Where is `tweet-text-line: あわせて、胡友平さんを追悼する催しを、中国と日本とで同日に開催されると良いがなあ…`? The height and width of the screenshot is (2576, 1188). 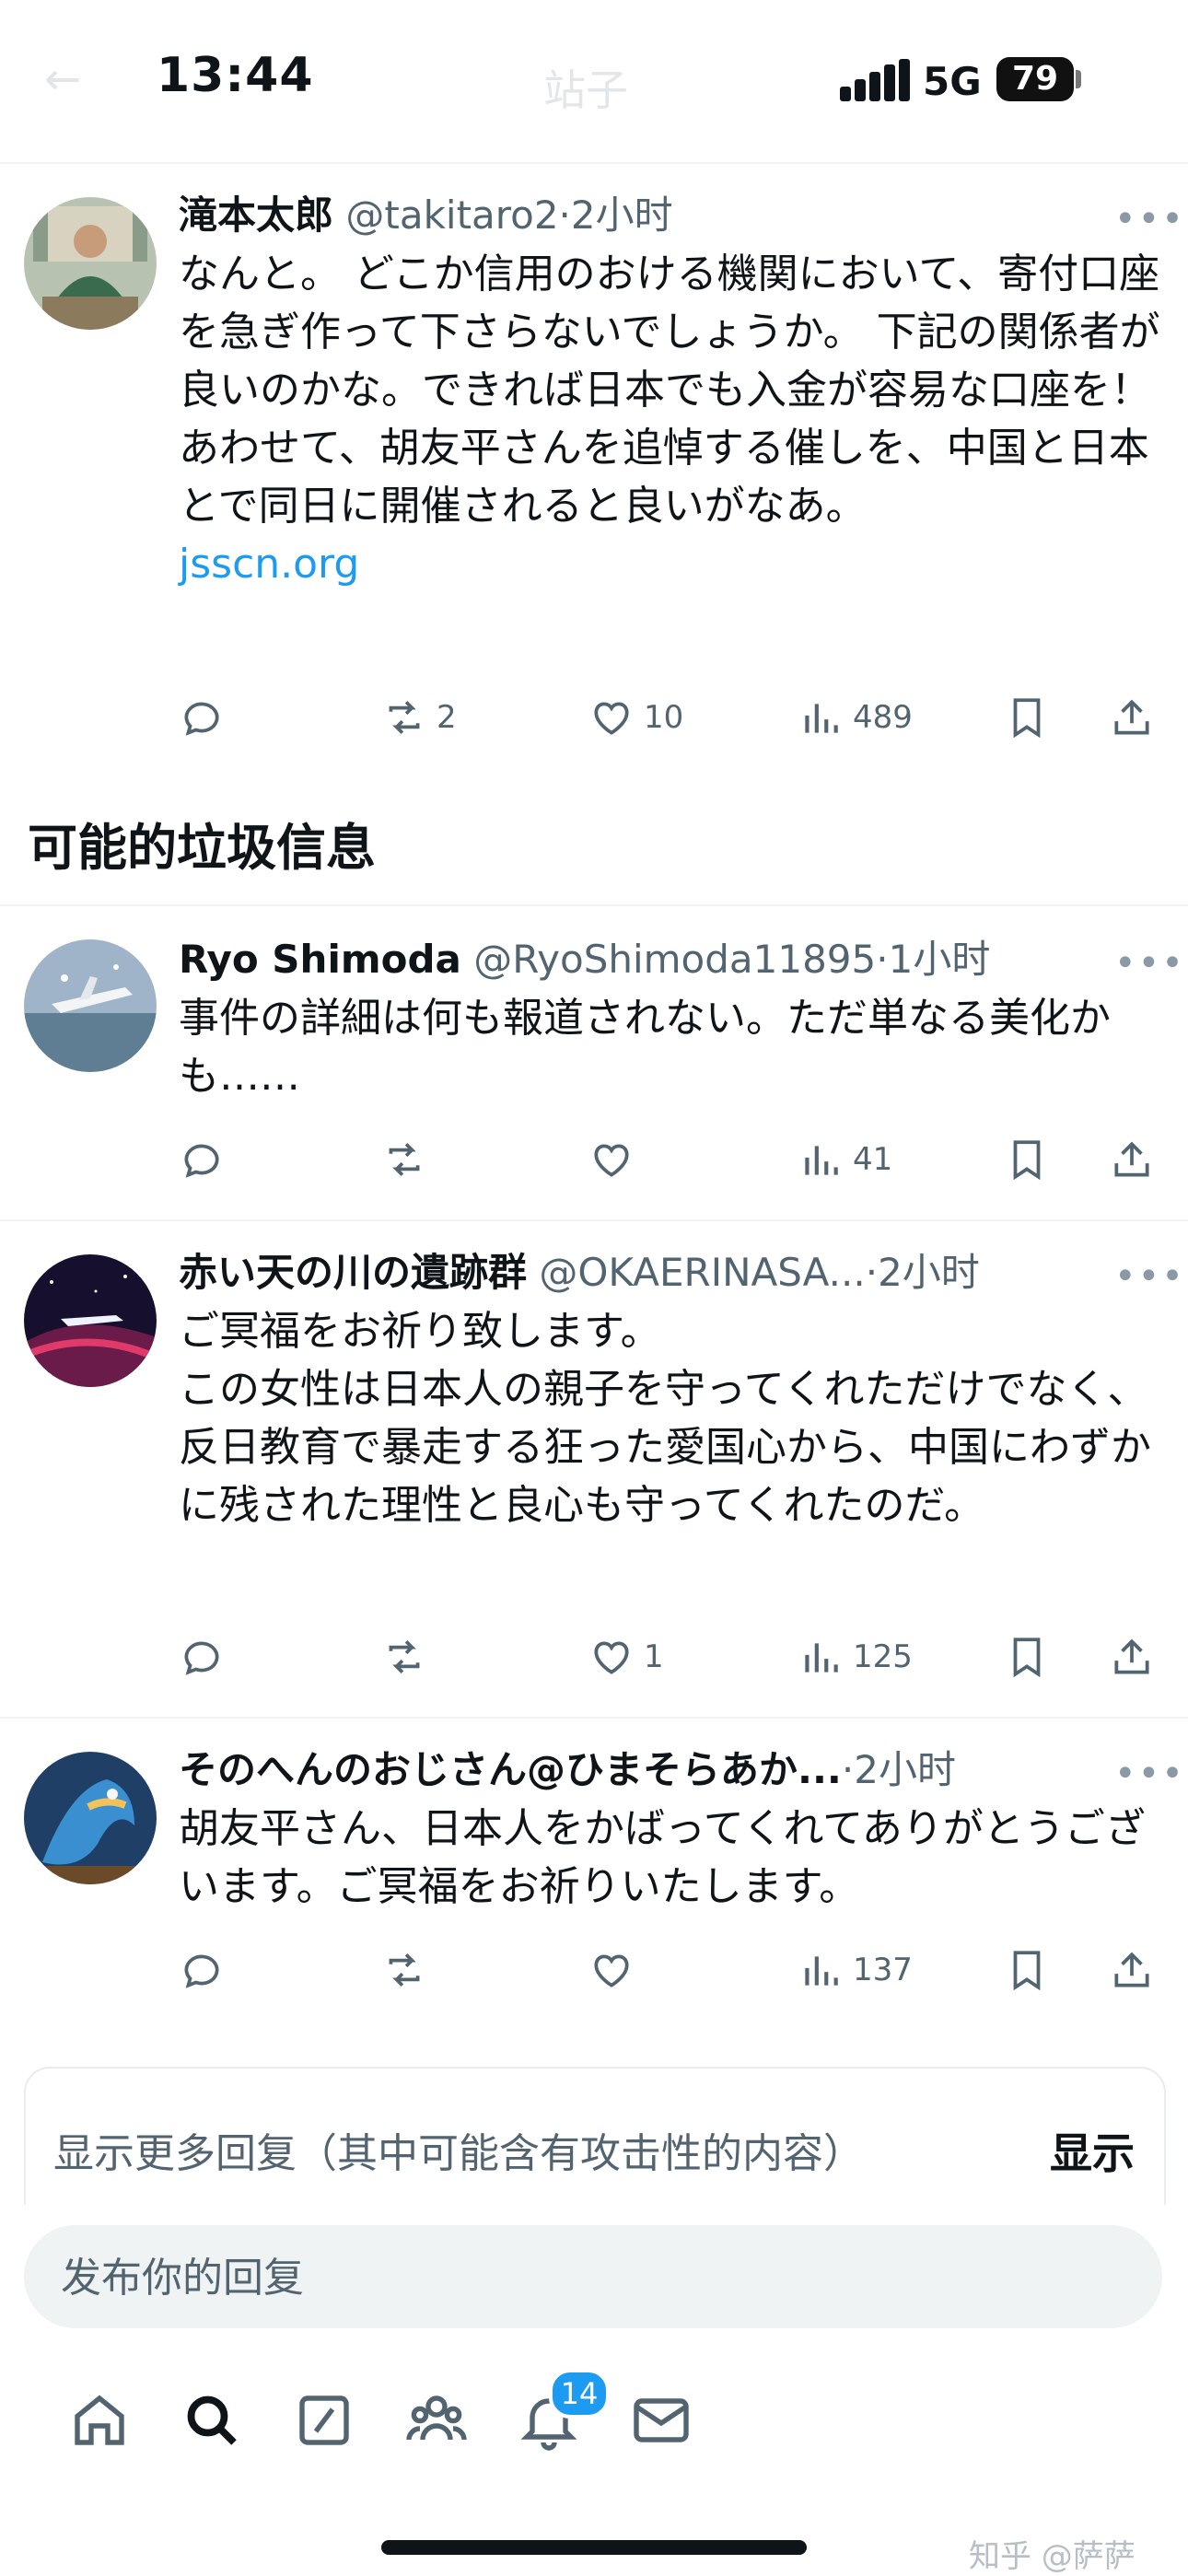 tweet-text-line: あわせて、胡友平さんを追悼する催しを、中国と日本とで同日に開催されると良いがなあ… is located at coordinates (664, 477).